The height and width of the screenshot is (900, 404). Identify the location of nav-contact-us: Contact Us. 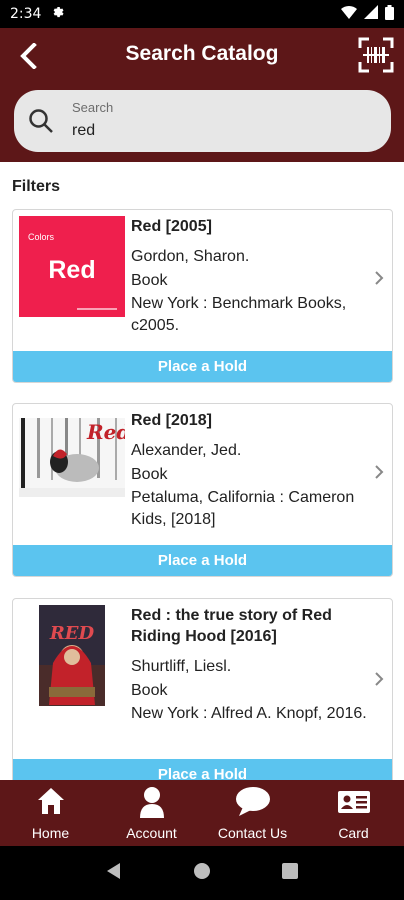
(252, 813).